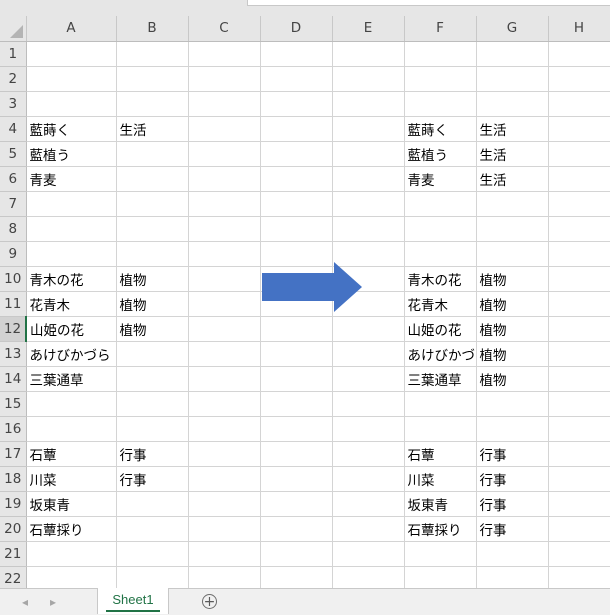  Describe the element at coordinates (13, 504) in the screenshot. I see `row-header-19: 19` at that location.